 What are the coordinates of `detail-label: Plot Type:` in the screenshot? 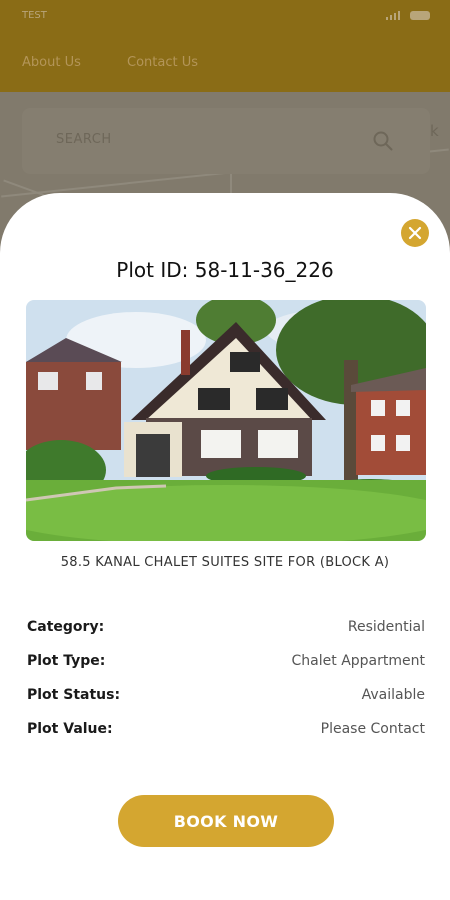 It's located at (66, 661).